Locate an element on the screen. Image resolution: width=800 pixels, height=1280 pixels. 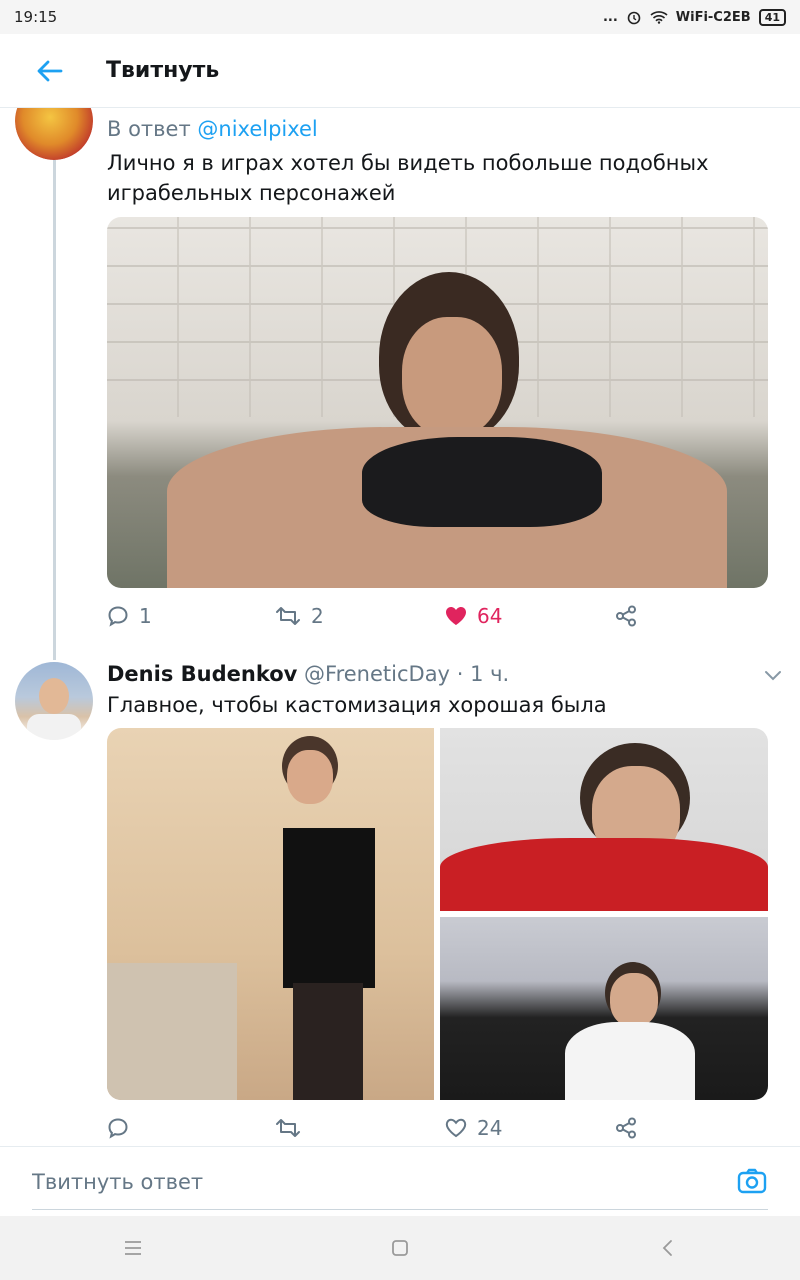
app-bar: Твитнуть is located at coordinates (400, 71).